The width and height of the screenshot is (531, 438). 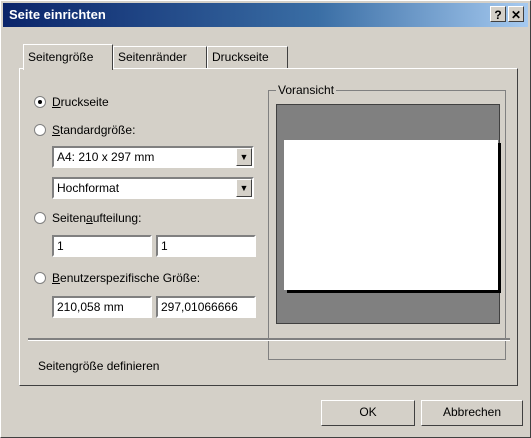 What do you see at coordinates (102, 246) in the screenshot?
I see `tiling-x-input: 1` at bounding box center [102, 246].